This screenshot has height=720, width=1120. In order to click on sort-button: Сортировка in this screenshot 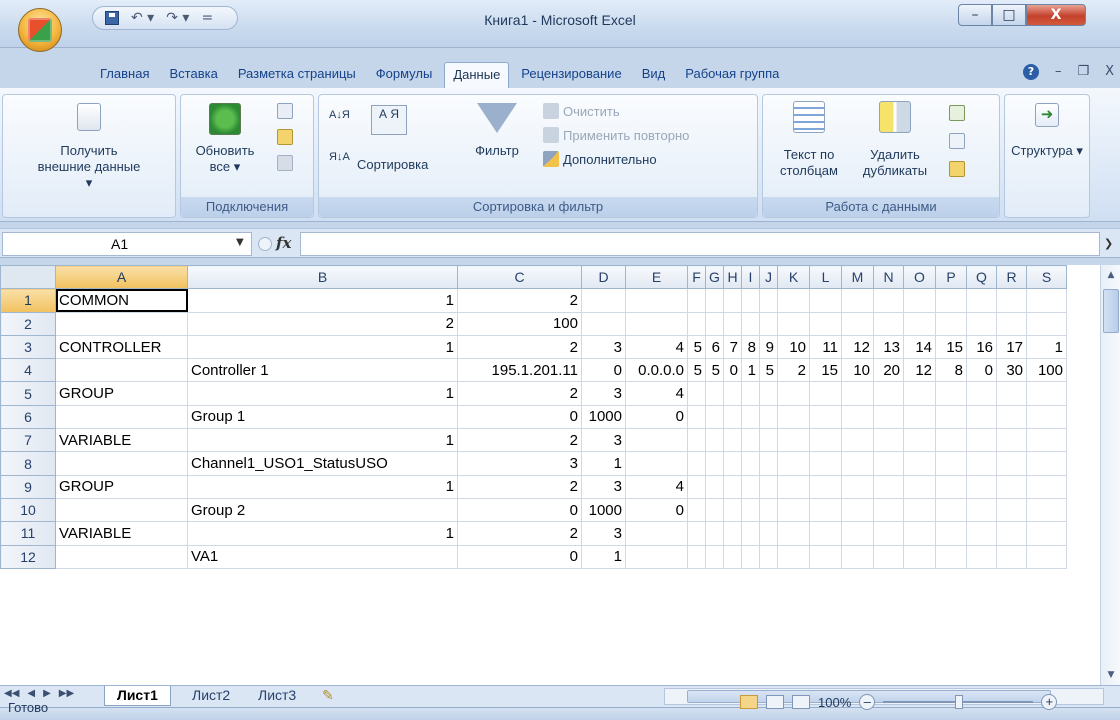, I will do `click(392, 164)`.